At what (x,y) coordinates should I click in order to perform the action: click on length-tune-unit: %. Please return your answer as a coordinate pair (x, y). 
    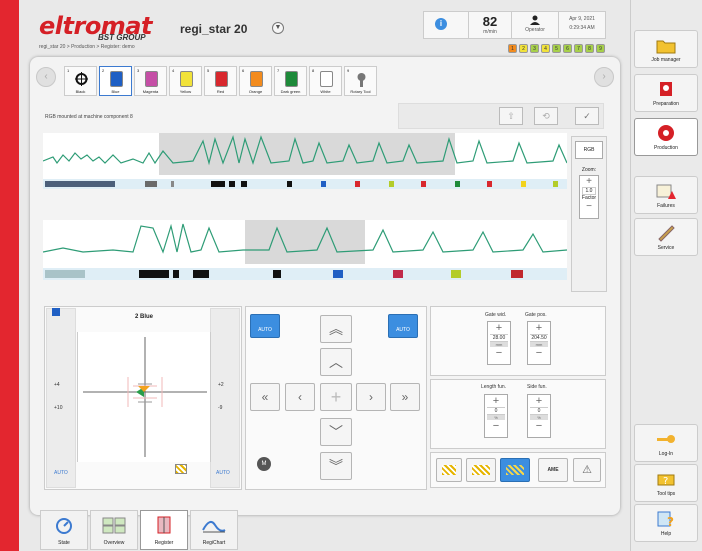
    Looking at the image, I should click on (496, 417).